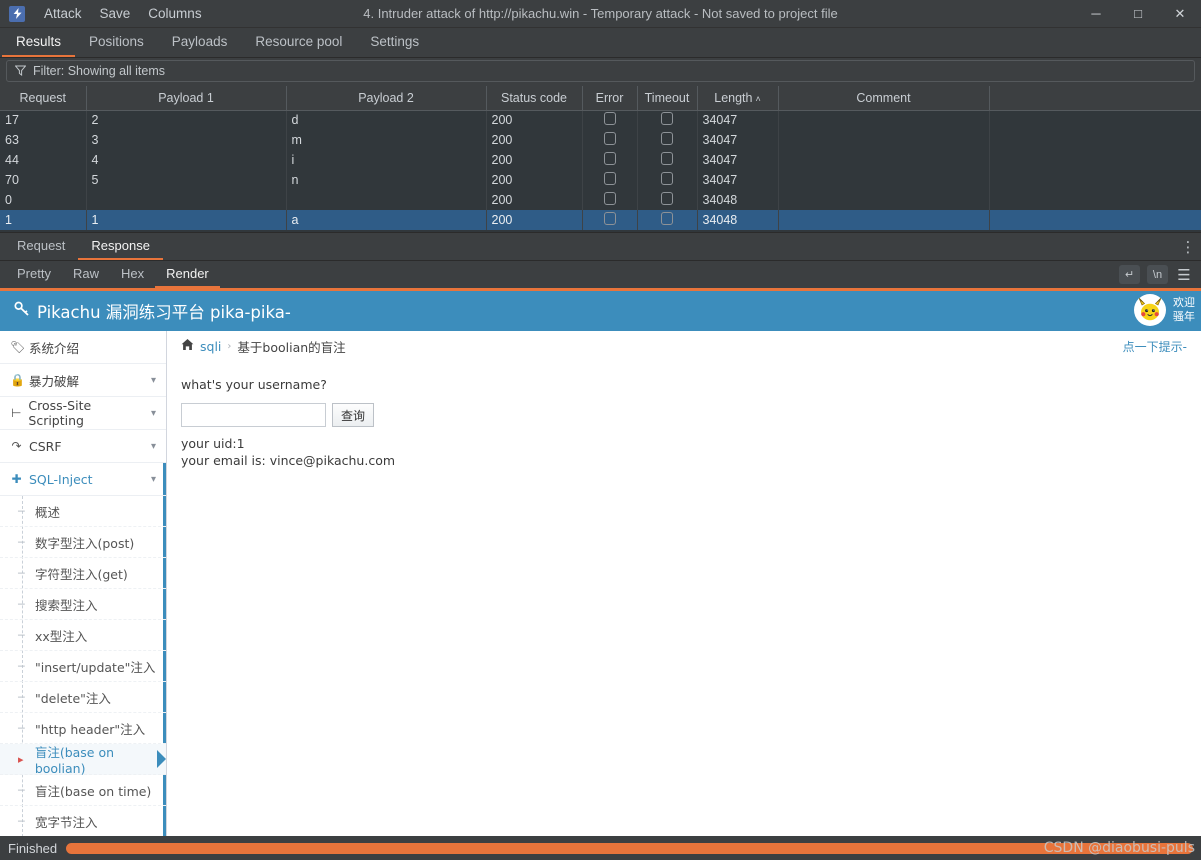  What do you see at coordinates (1184, 303) in the screenshot?
I see `welcome-line-1: 欢迎` at bounding box center [1184, 303].